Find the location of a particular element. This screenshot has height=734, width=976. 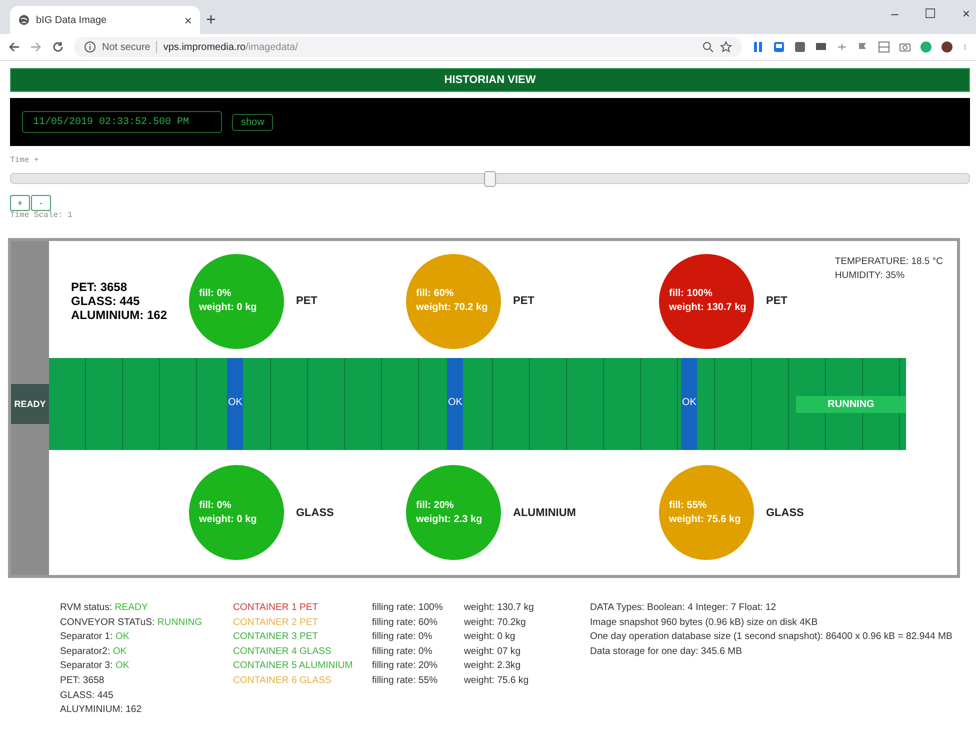

screen-icon is located at coordinates (821, 47).